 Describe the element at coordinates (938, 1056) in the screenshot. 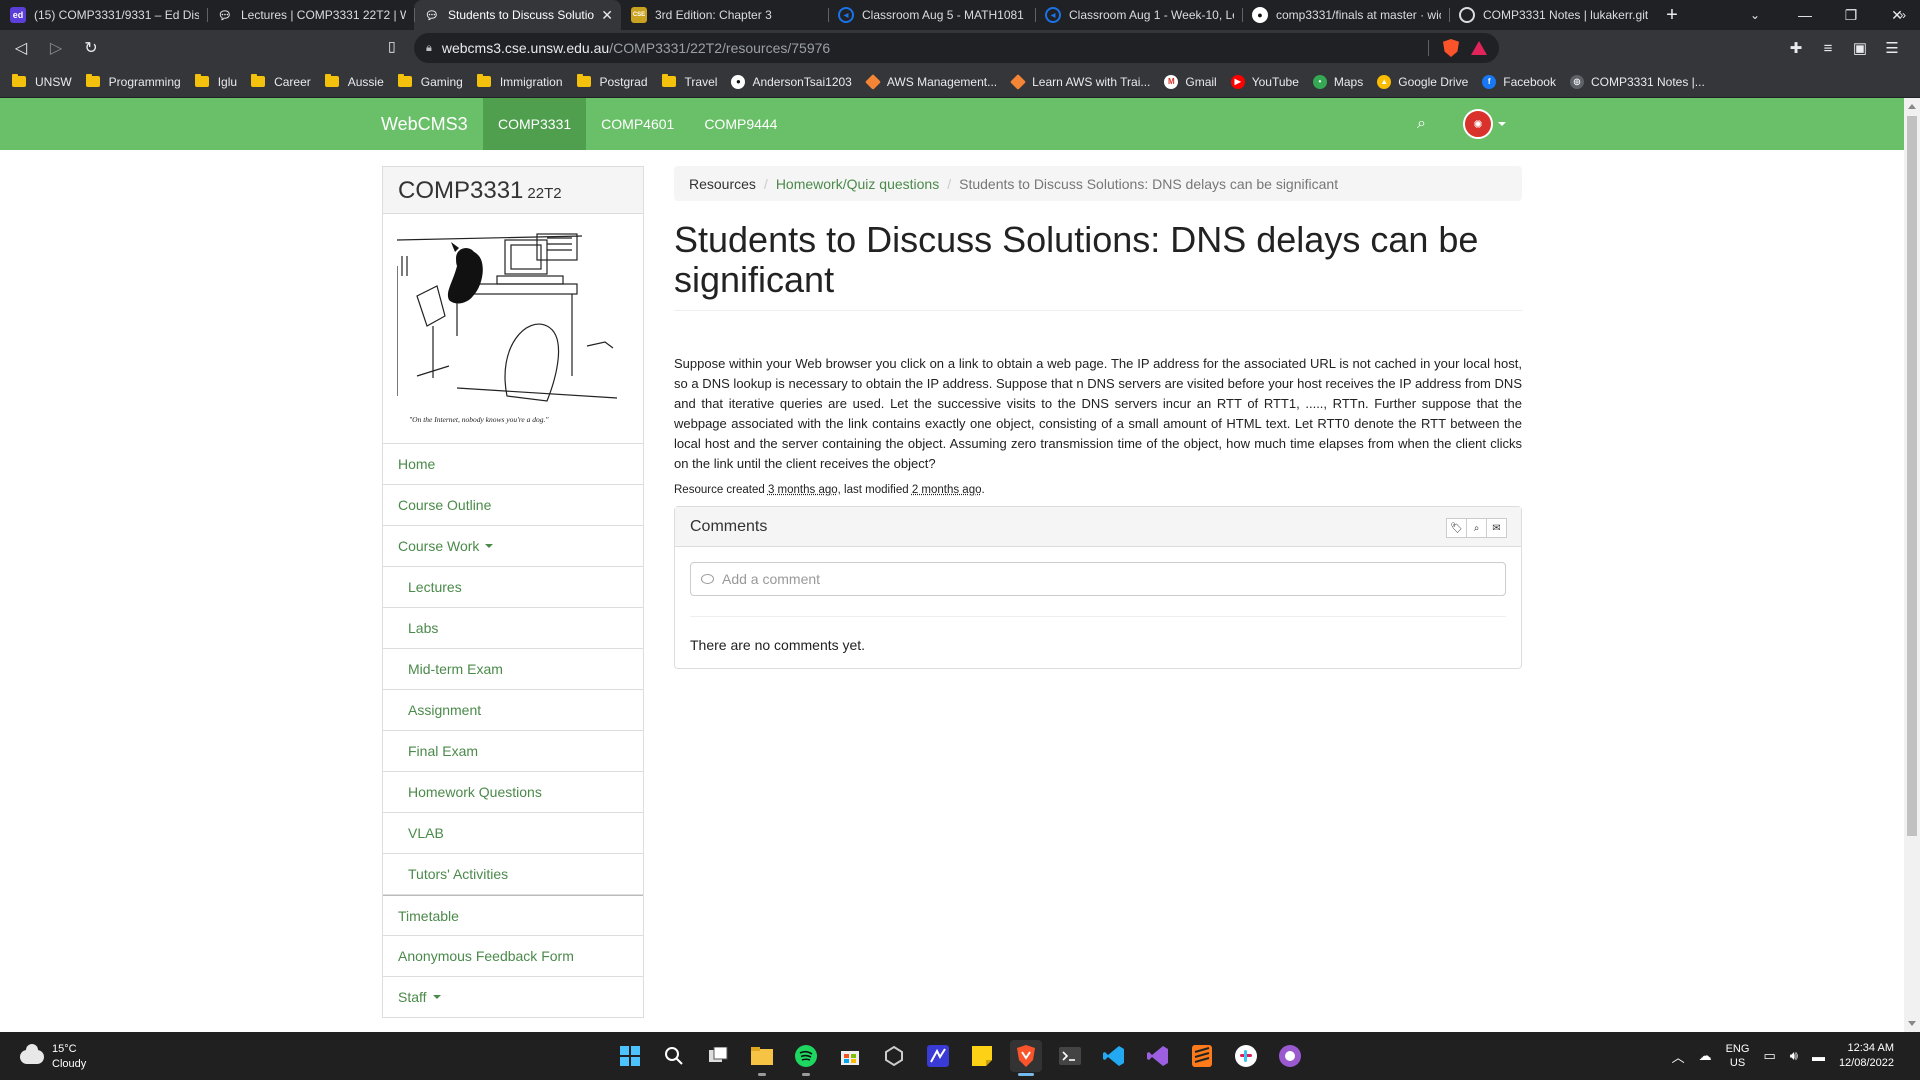

I see `matlab-icon` at that location.